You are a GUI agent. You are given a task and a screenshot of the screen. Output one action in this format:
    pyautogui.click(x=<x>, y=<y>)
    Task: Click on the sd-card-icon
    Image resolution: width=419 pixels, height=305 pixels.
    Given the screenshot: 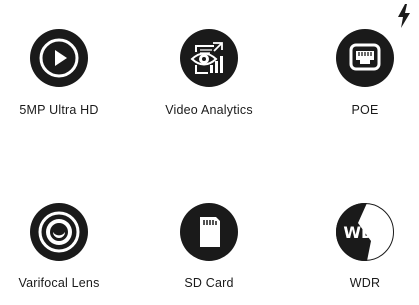 What is the action you would take?
    pyautogui.click(x=209, y=232)
    